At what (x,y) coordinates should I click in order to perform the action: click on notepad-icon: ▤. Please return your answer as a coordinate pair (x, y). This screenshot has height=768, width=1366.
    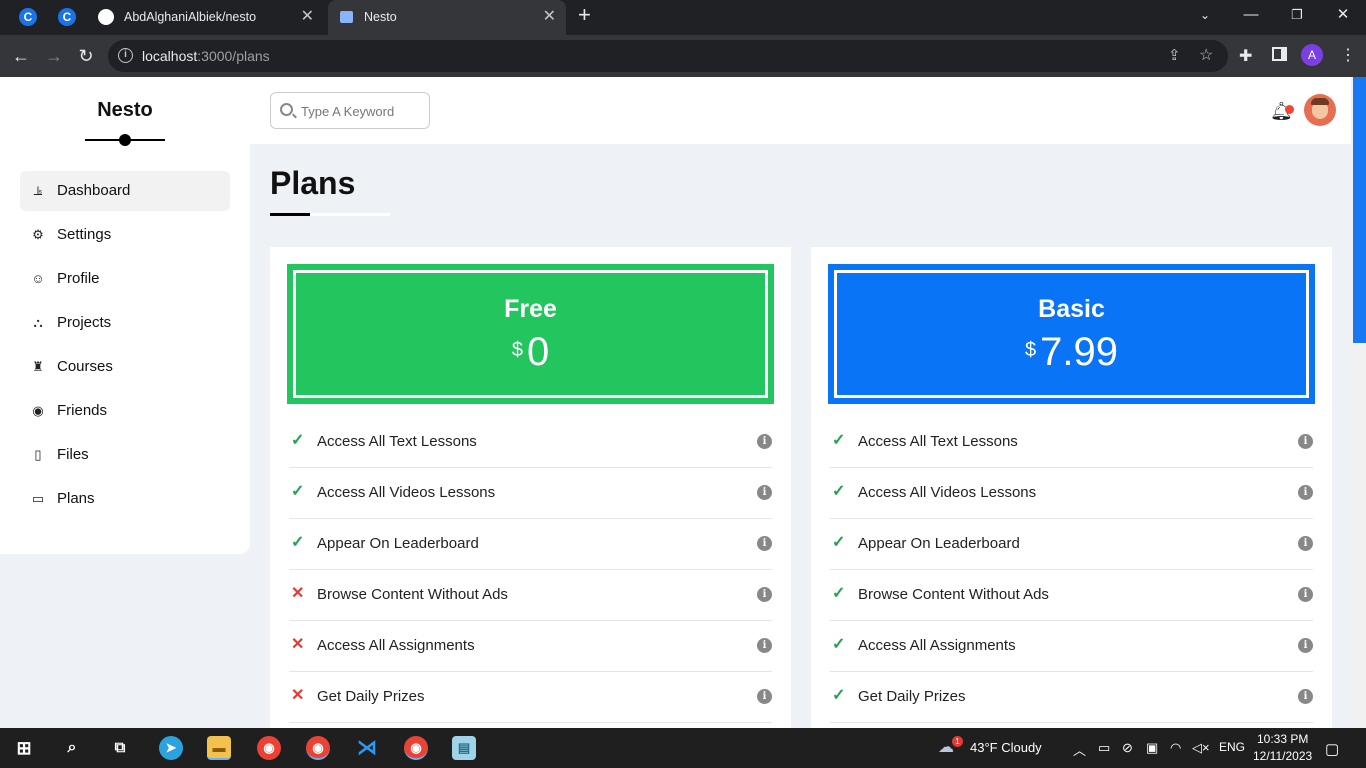
    Looking at the image, I should click on (464, 748).